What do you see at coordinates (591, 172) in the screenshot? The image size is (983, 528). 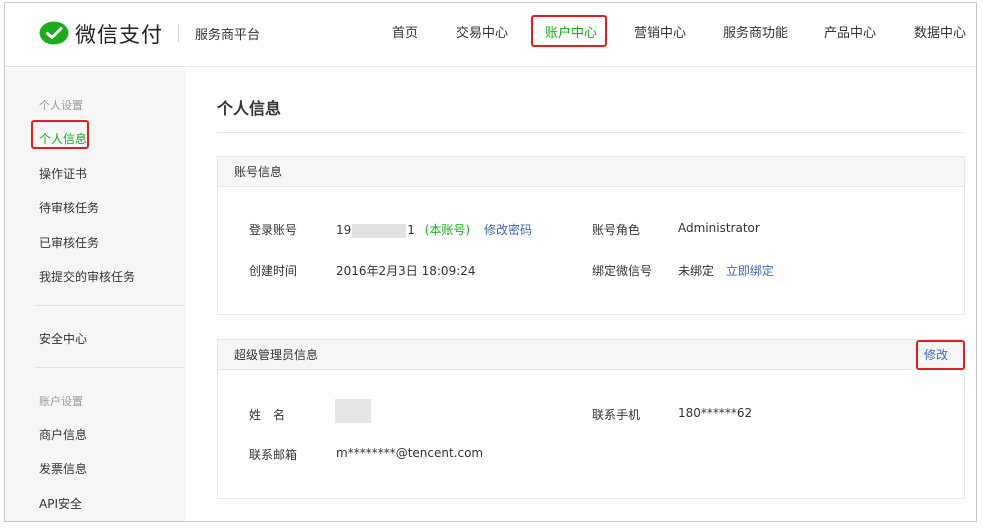 I see `account-info-heading: 账号信息` at bounding box center [591, 172].